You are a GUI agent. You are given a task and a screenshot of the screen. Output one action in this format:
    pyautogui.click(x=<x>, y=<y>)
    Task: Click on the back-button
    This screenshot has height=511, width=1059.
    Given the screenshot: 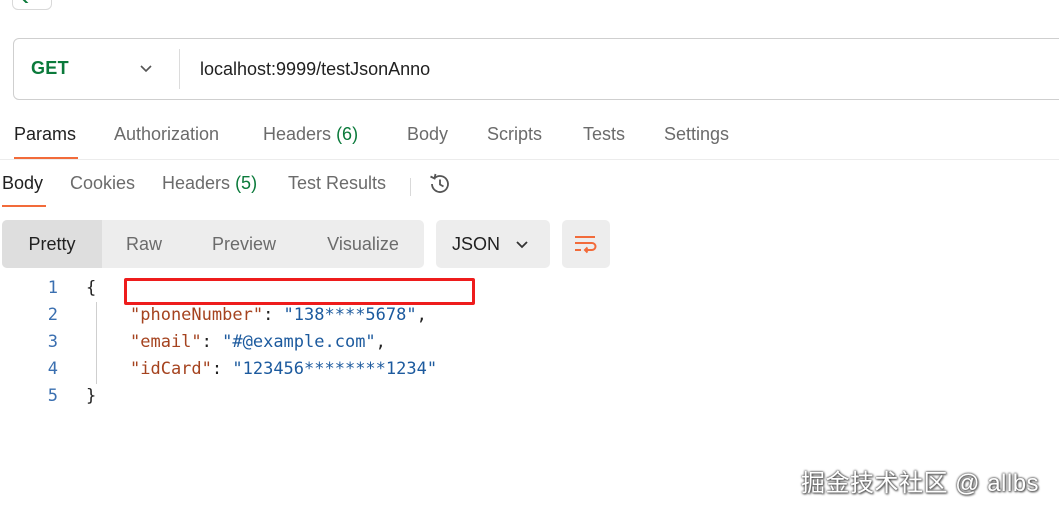 What is the action you would take?
    pyautogui.click(x=32, y=5)
    